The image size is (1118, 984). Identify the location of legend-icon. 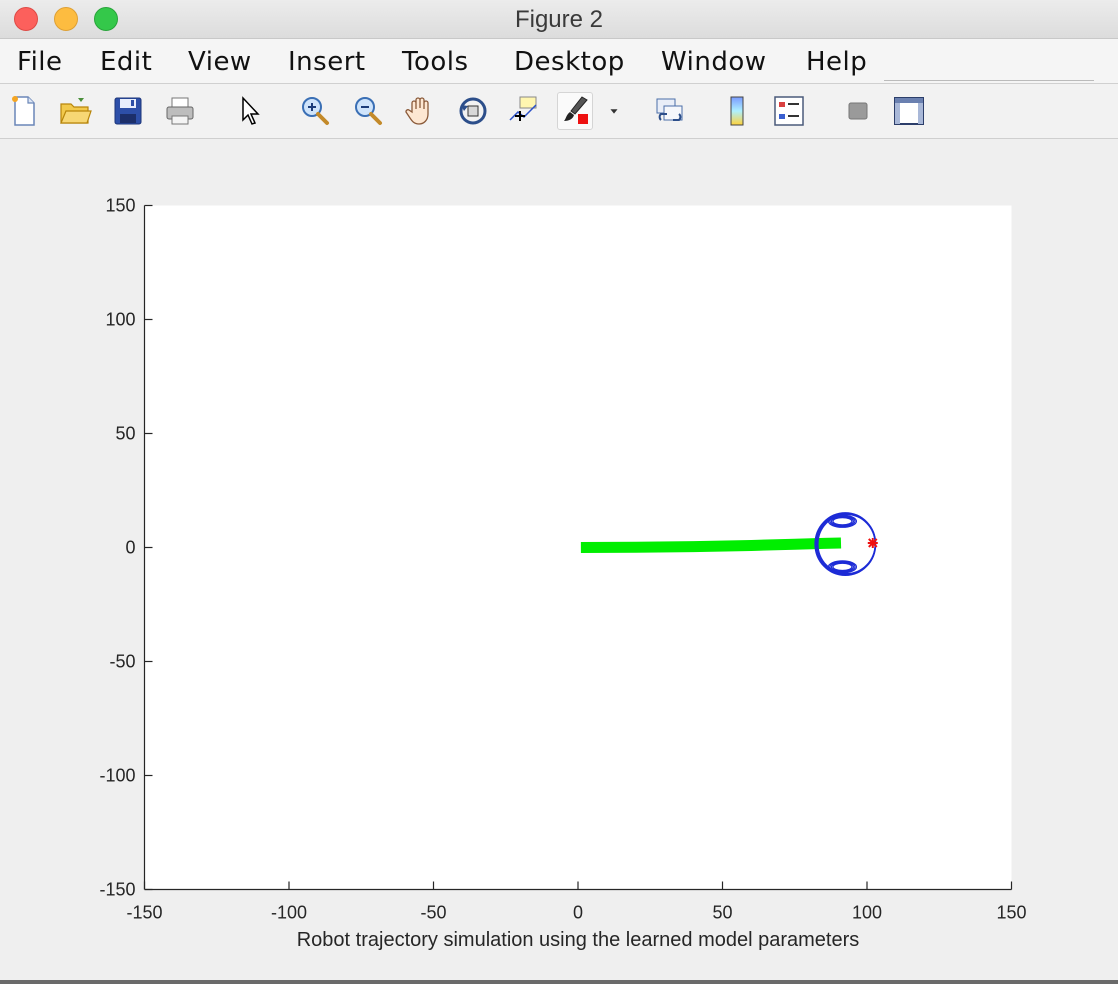
(789, 111).